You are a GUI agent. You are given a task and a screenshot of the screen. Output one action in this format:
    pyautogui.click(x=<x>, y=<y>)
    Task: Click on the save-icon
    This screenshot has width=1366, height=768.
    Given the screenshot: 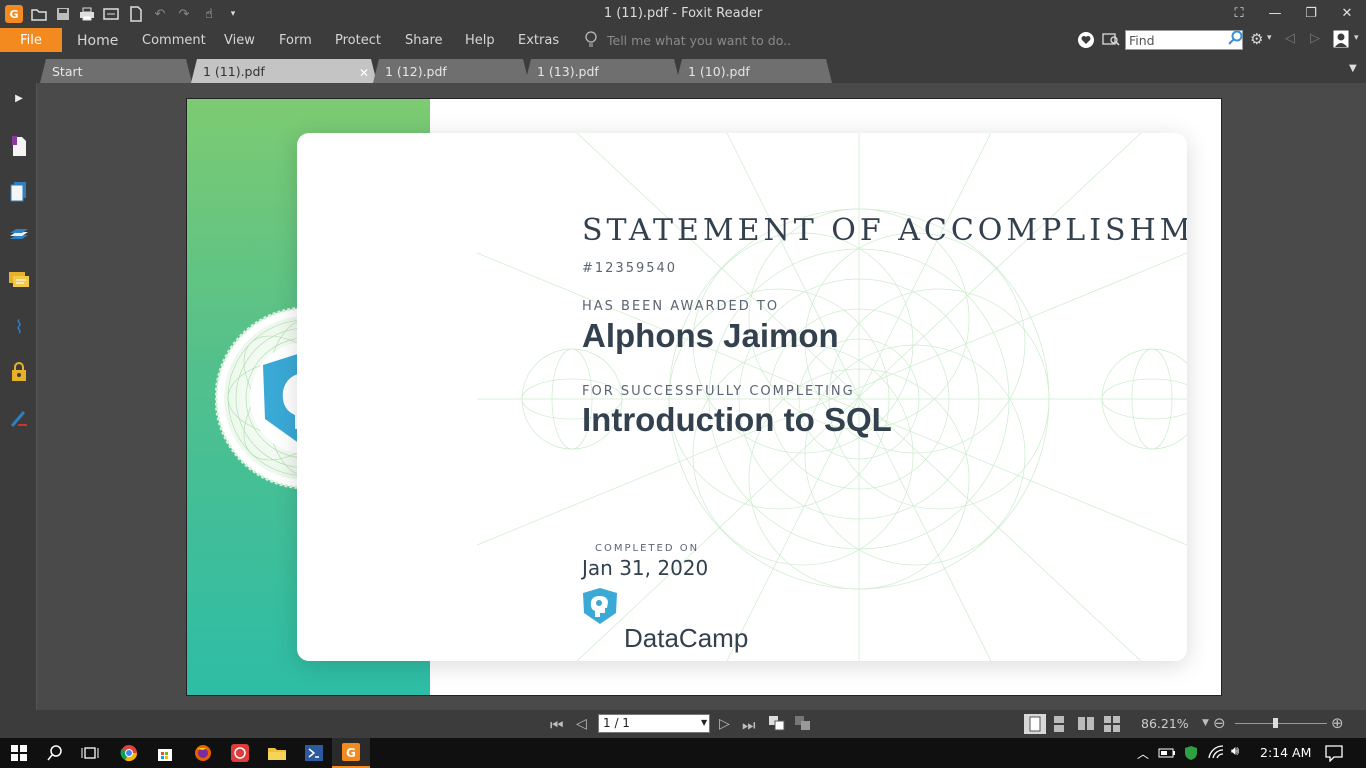 What is the action you would take?
    pyautogui.click(x=63, y=14)
    